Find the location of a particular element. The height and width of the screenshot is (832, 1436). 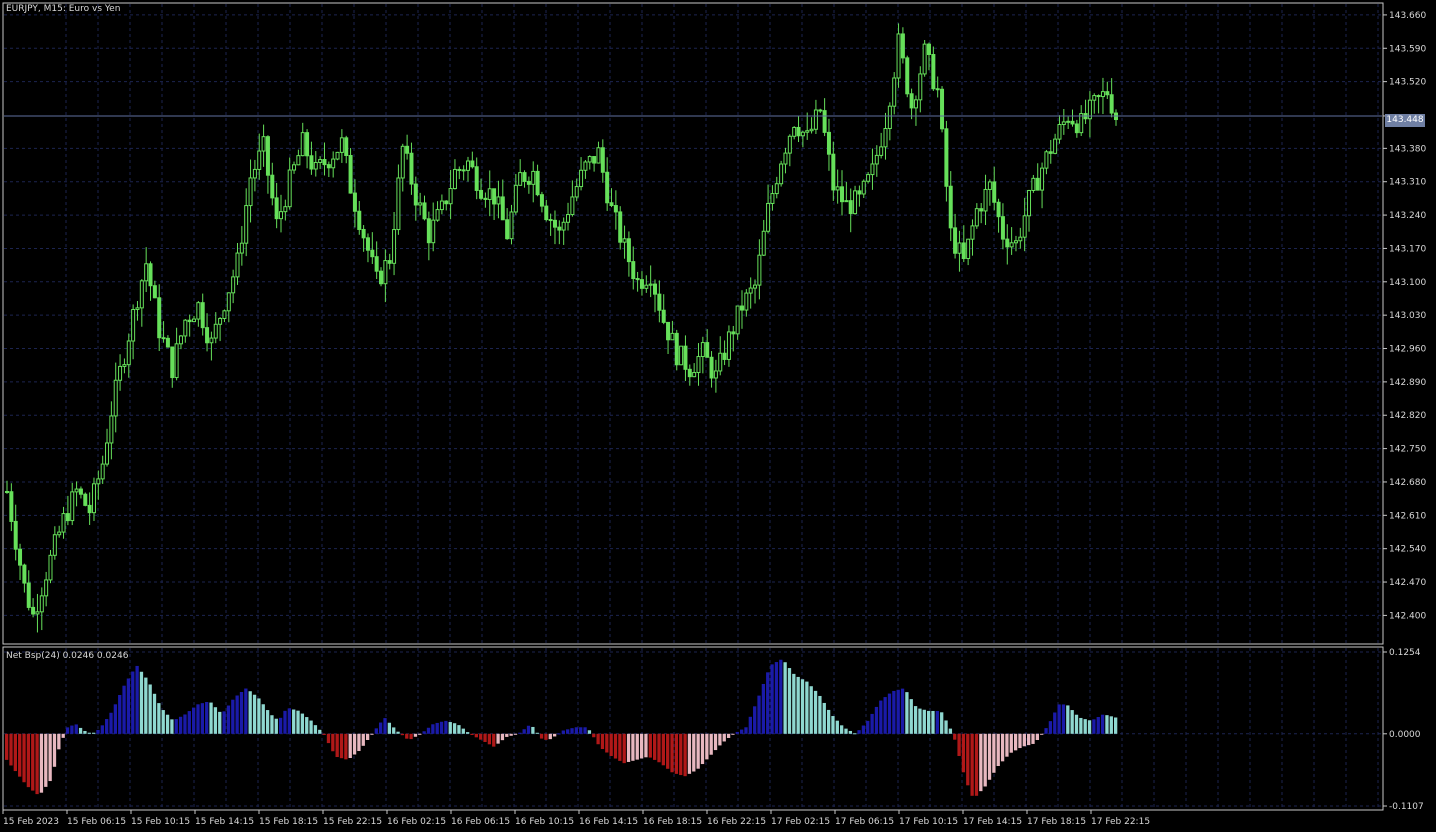

indicator-axis-label: 0.0000 is located at coordinates (1405, 735).